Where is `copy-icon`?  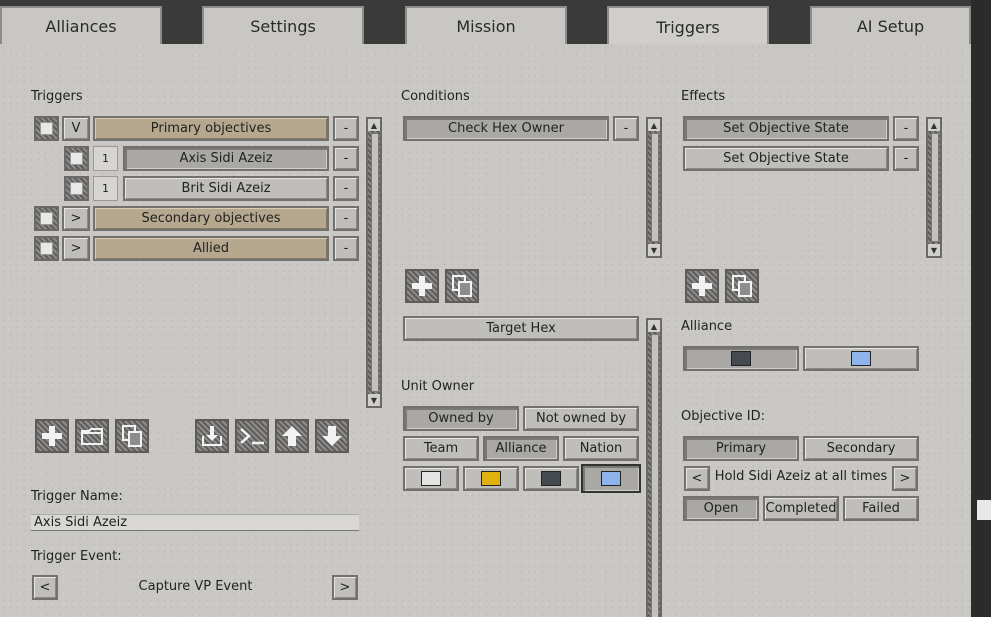 copy-icon is located at coordinates (462, 286).